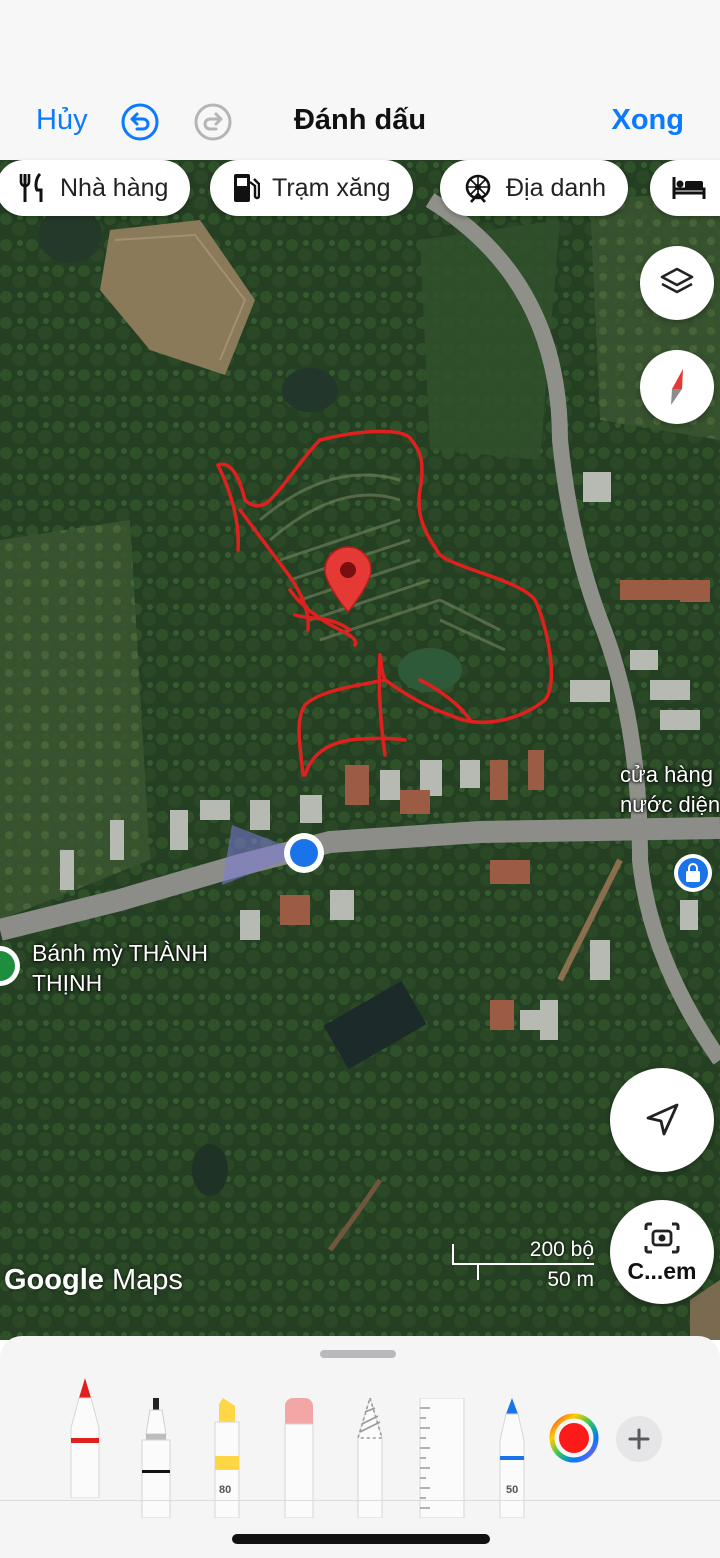  I want to click on chip-hotels: K, so click(685, 188).